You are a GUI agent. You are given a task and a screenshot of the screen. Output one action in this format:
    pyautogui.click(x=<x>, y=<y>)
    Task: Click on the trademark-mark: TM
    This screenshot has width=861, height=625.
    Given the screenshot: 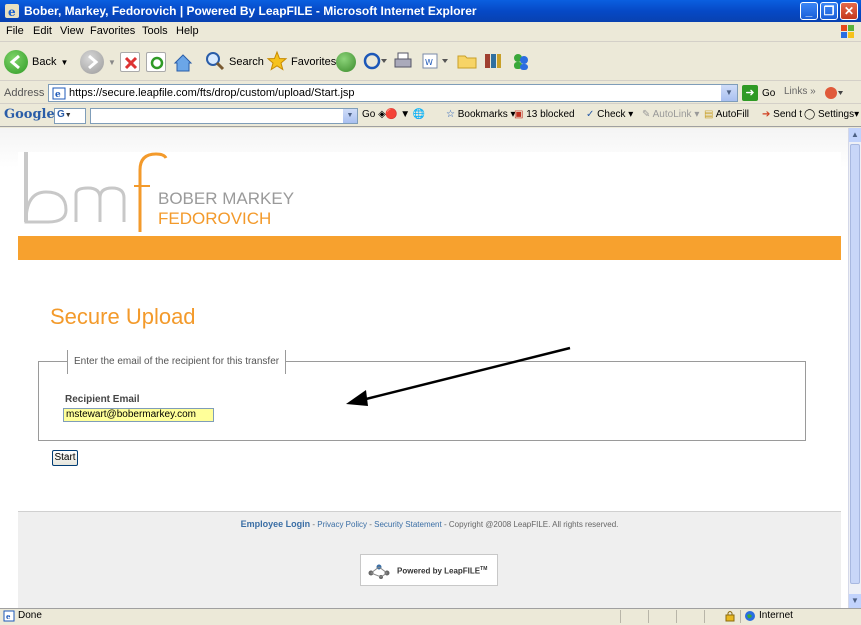 What is the action you would take?
    pyautogui.click(x=484, y=569)
    